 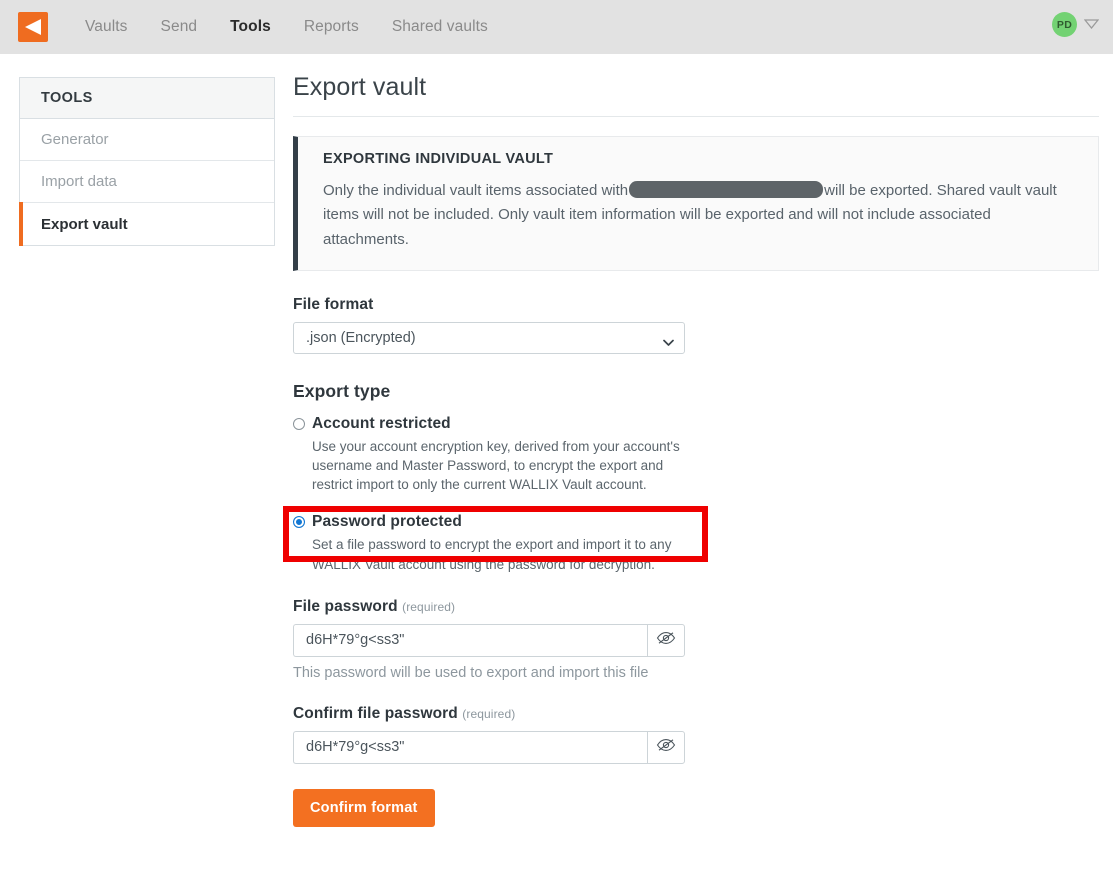 I want to click on page-title: Export vault, so click(x=696, y=95).